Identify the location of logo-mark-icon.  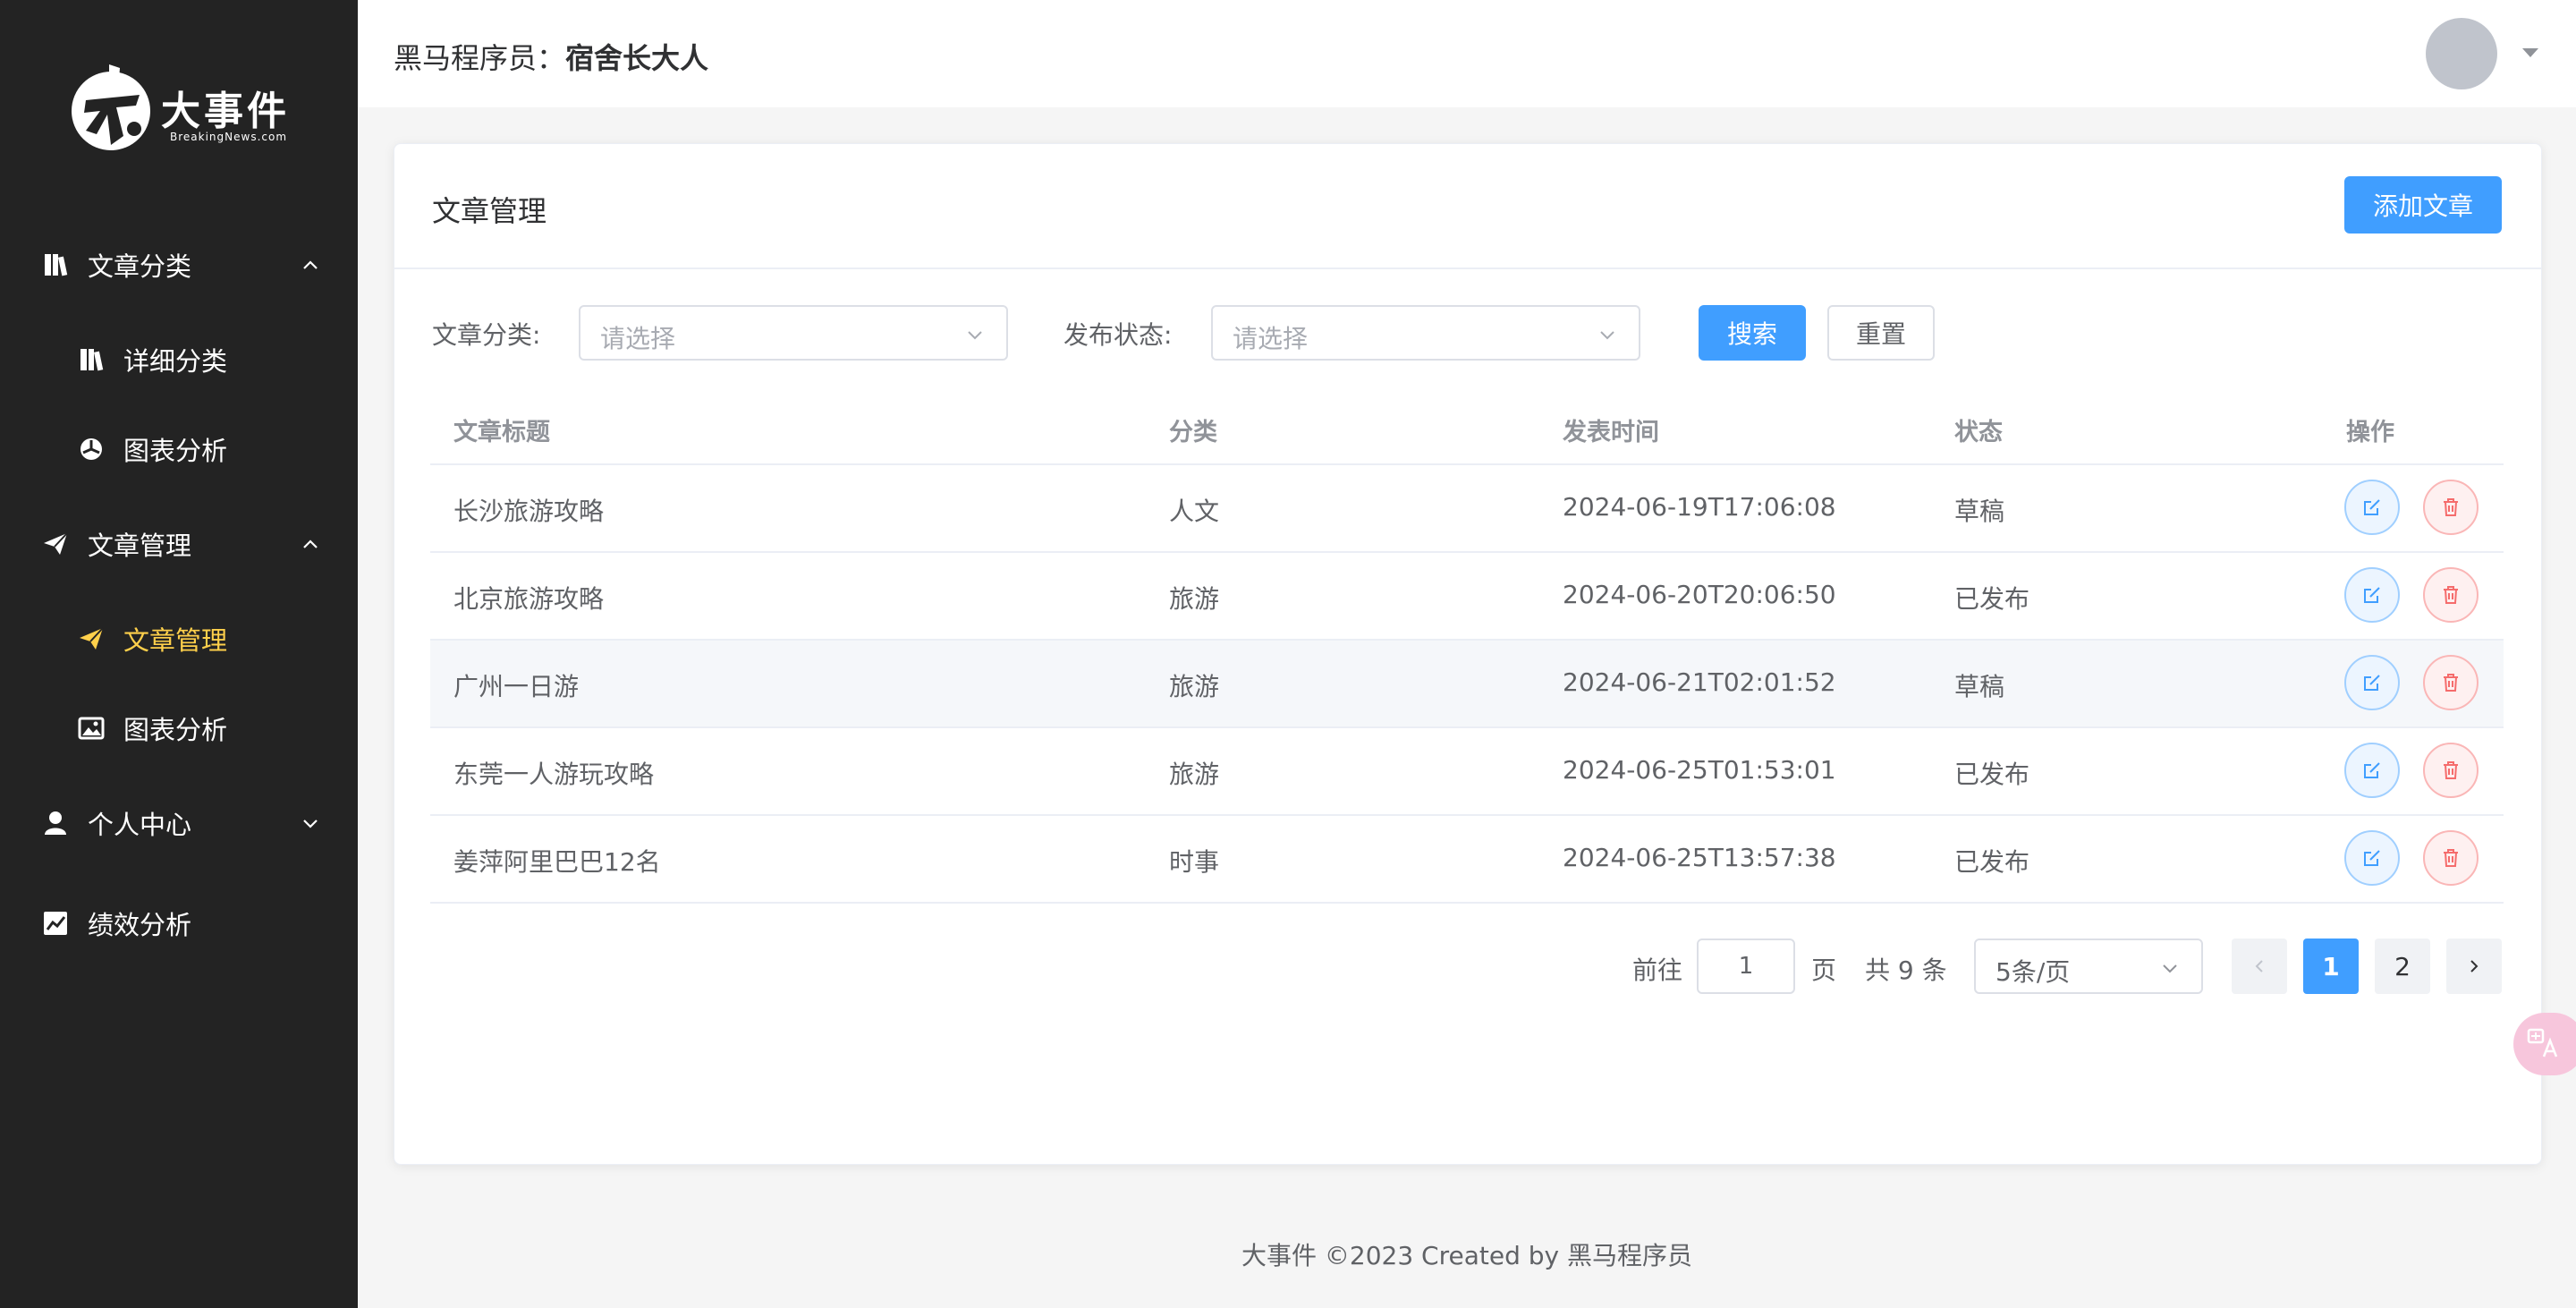
(111, 107).